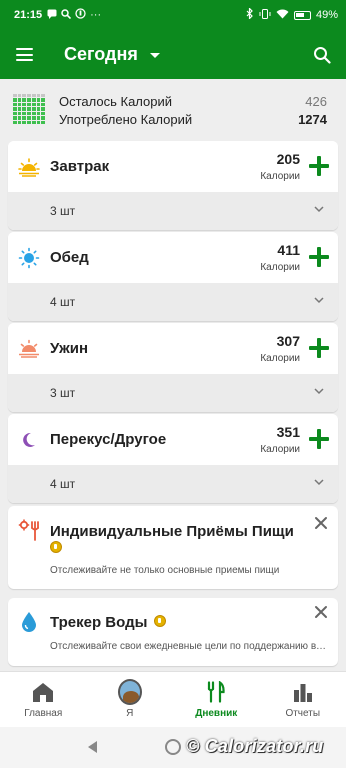  I want to click on message-icon, so click(52, 15).